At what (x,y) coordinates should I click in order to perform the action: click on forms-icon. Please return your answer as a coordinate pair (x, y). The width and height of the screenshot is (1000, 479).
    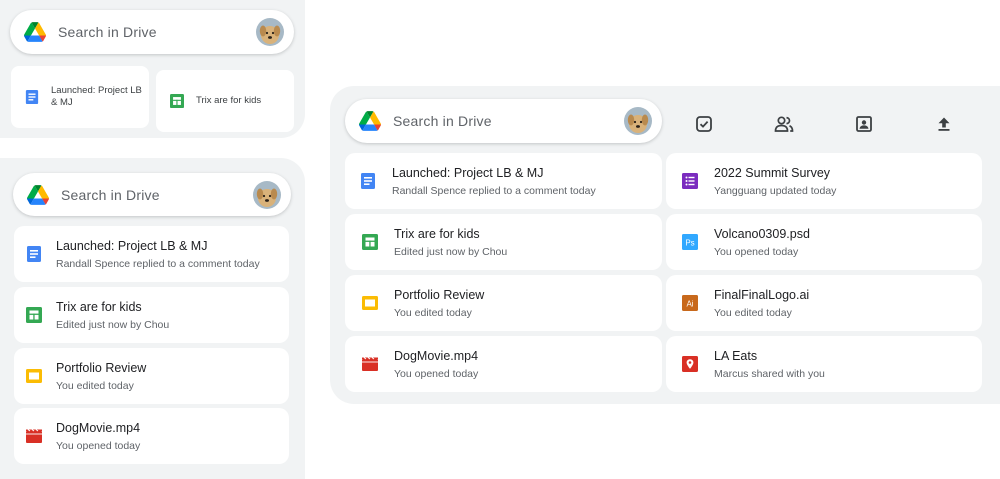
    Looking at the image, I should click on (690, 181).